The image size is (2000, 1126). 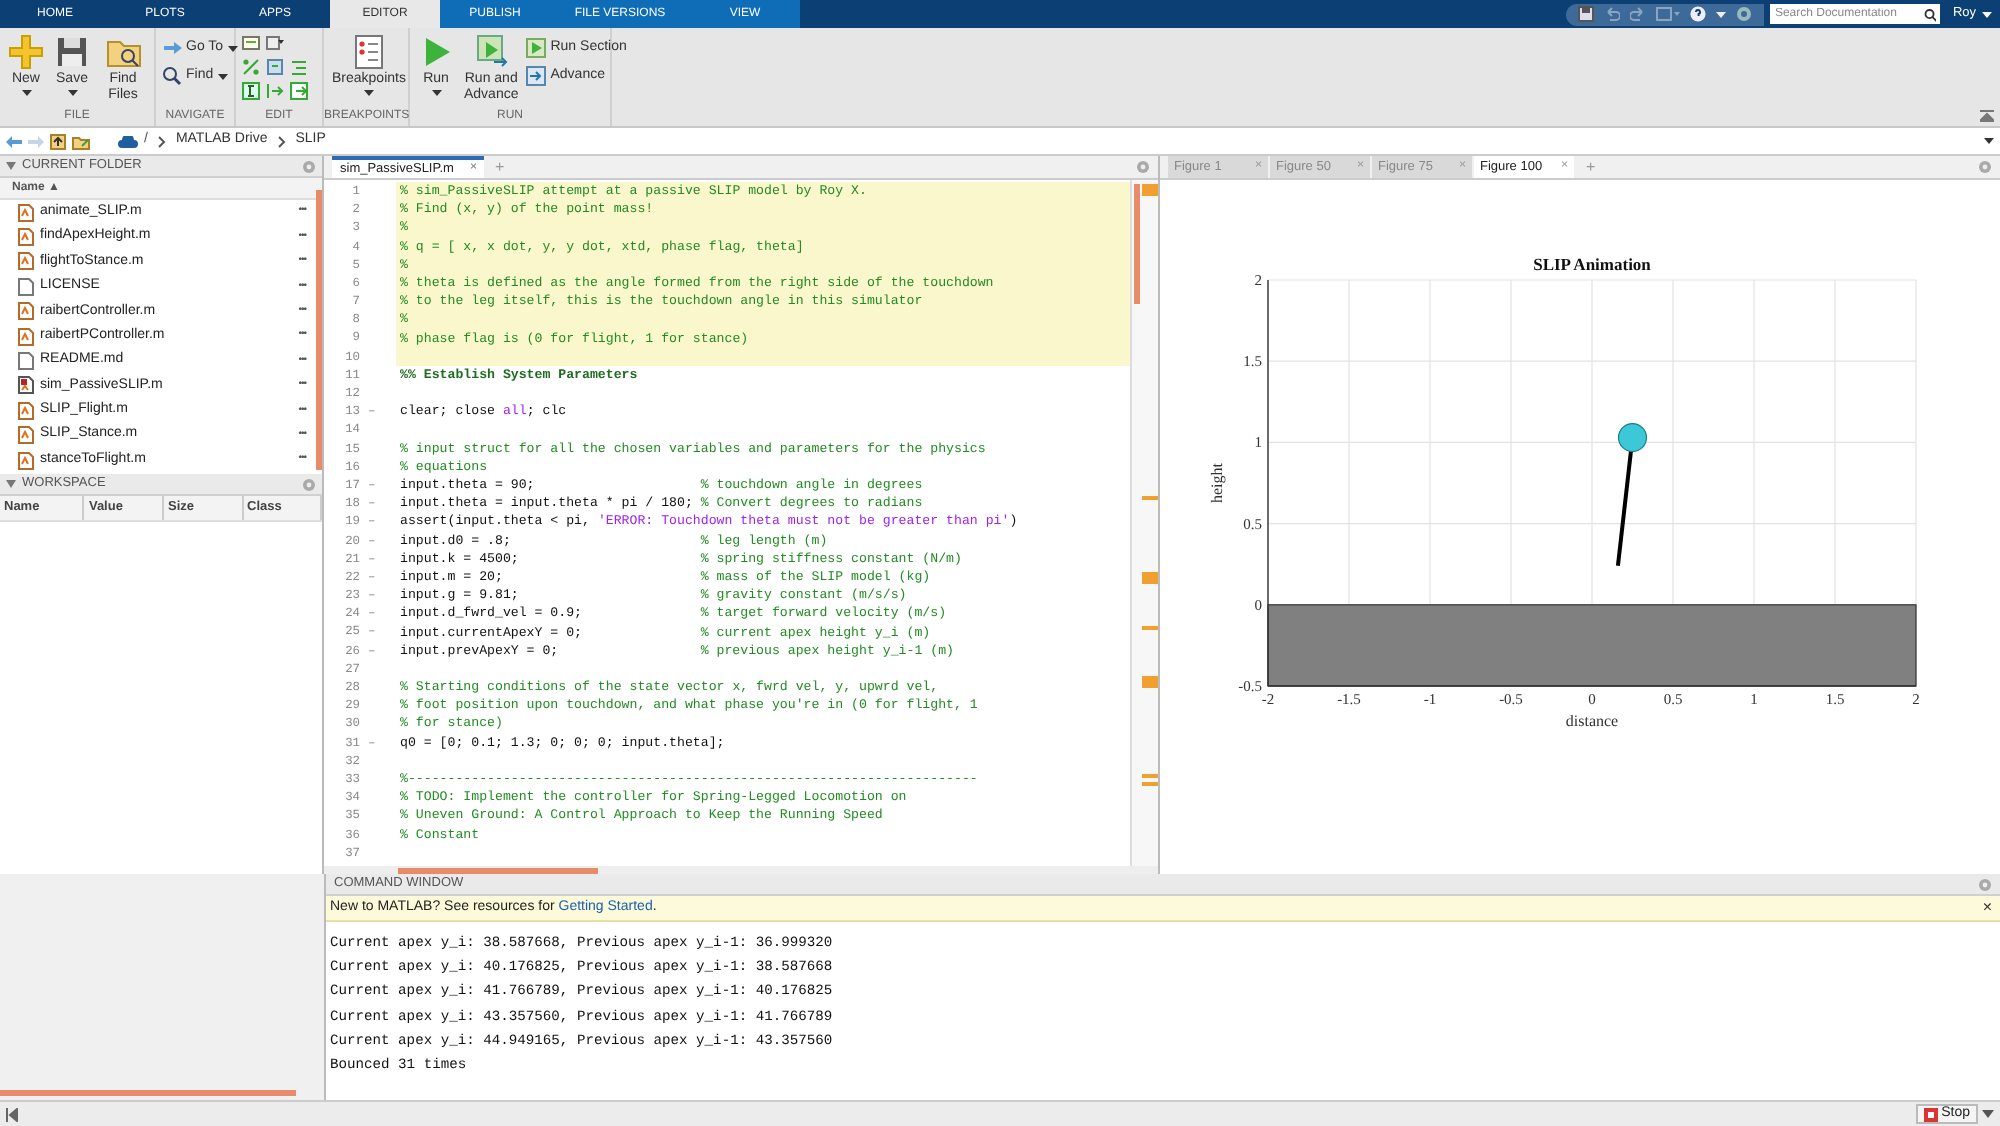 What do you see at coordinates (275, 43) in the screenshot?
I see `indent-menu-icon` at bounding box center [275, 43].